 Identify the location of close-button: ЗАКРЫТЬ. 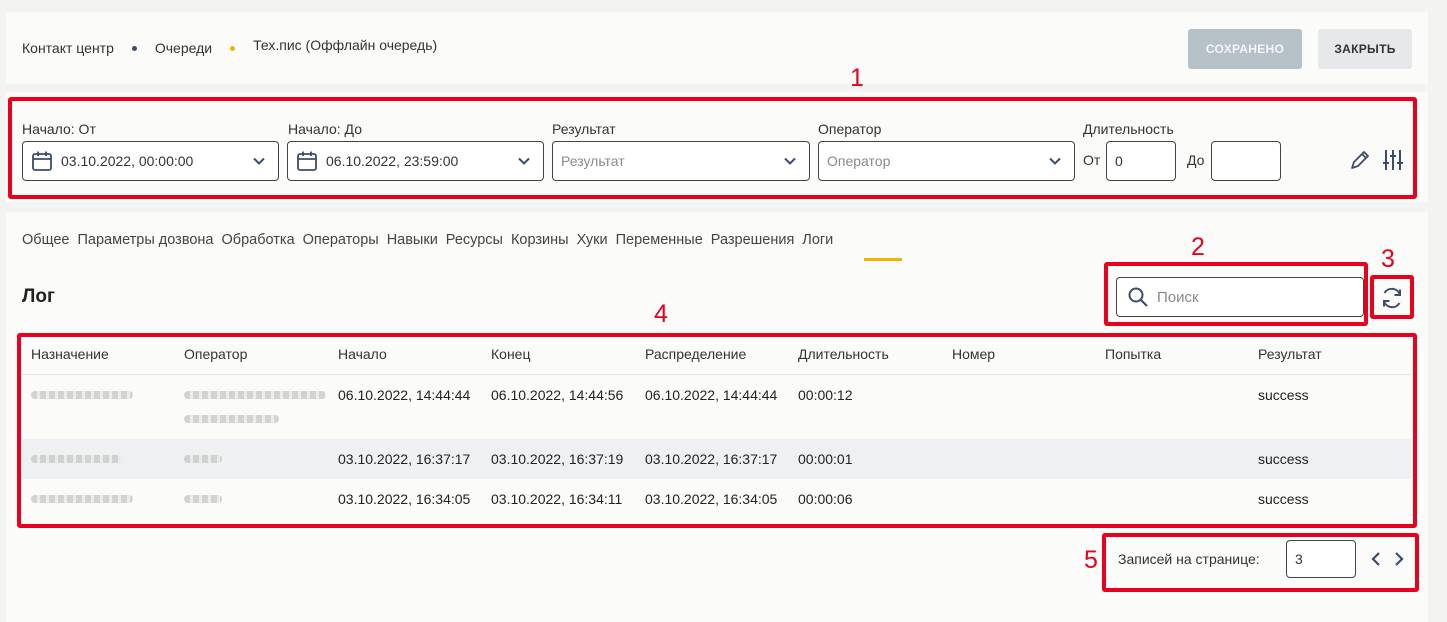
(1365, 49).